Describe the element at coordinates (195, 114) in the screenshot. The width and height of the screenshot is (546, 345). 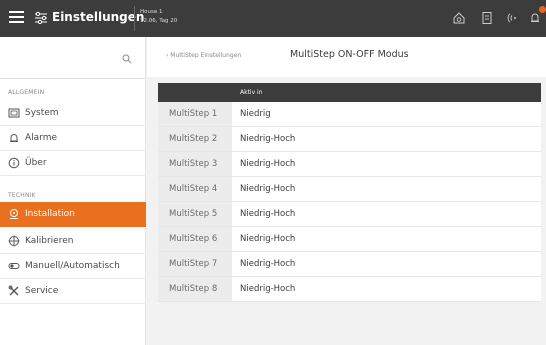
I see `row-label: MultiStep 1` at that location.